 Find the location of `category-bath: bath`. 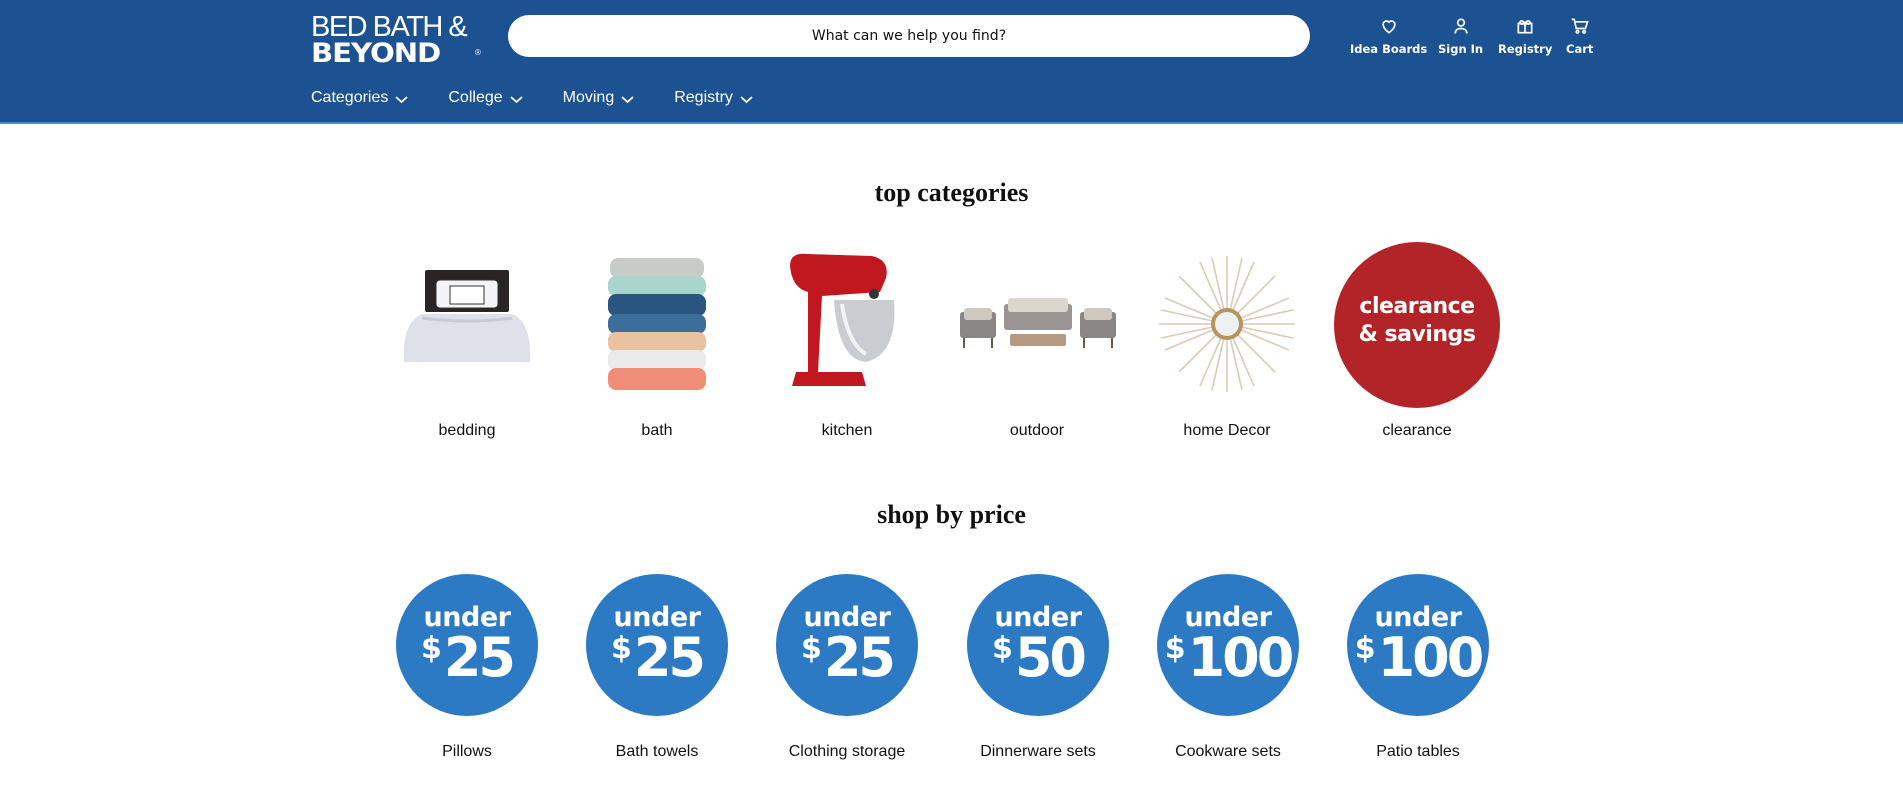

category-bath: bath is located at coordinates (657, 341).